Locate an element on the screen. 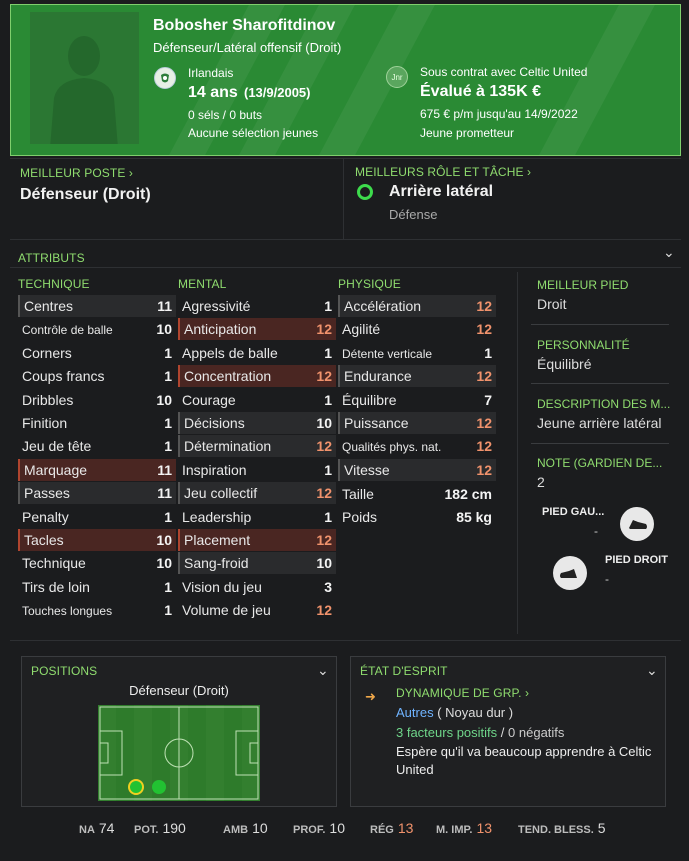 The width and height of the screenshot is (689, 861). player-photo is located at coordinates (84, 78).